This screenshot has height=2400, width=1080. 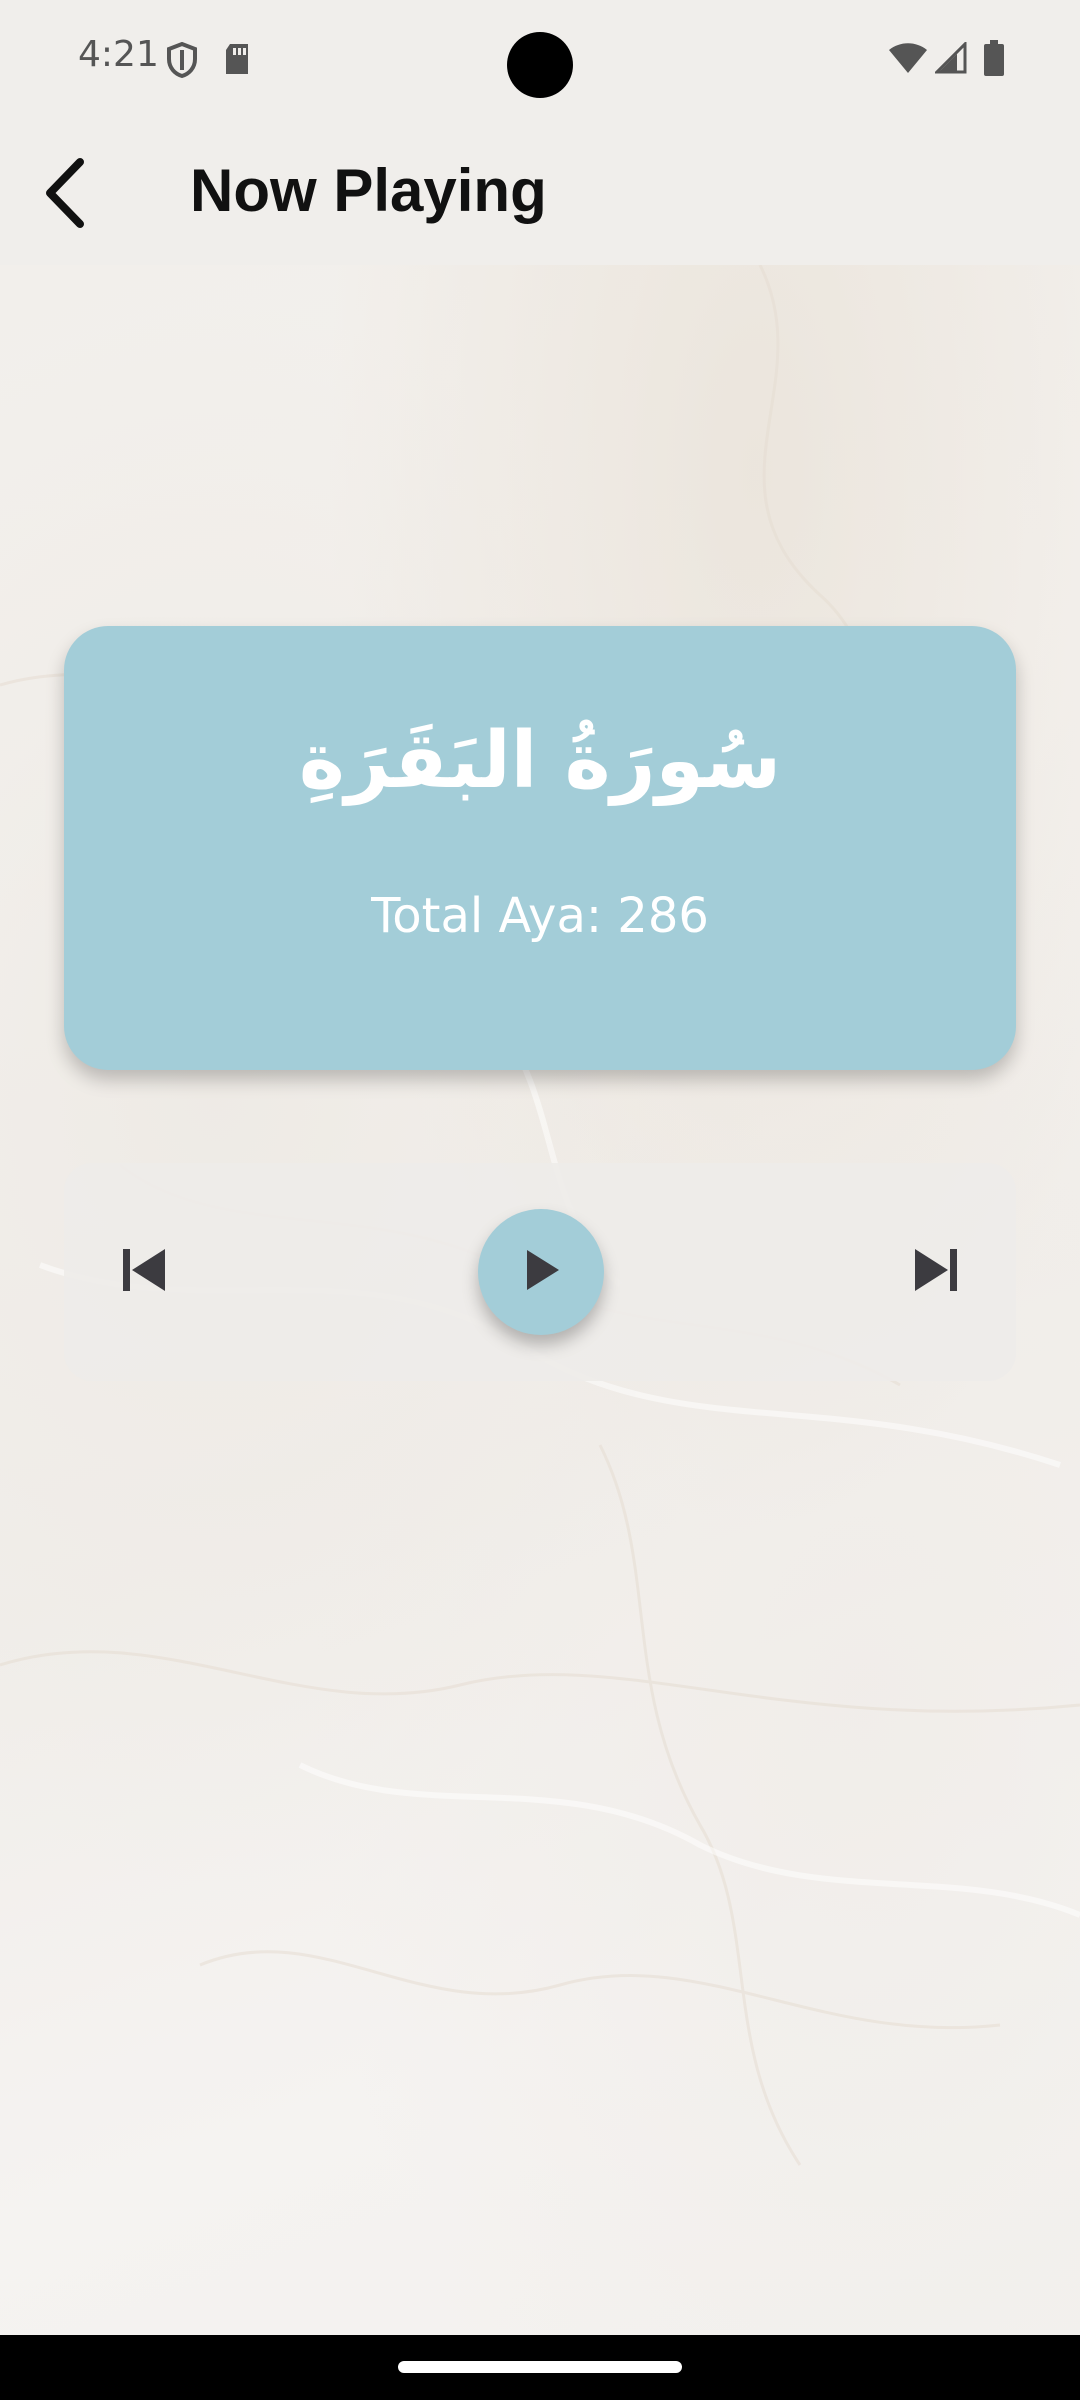 What do you see at coordinates (368, 190) in the screenshot?
I see `page-title: Now Playing` at bounding box center [368, 190].